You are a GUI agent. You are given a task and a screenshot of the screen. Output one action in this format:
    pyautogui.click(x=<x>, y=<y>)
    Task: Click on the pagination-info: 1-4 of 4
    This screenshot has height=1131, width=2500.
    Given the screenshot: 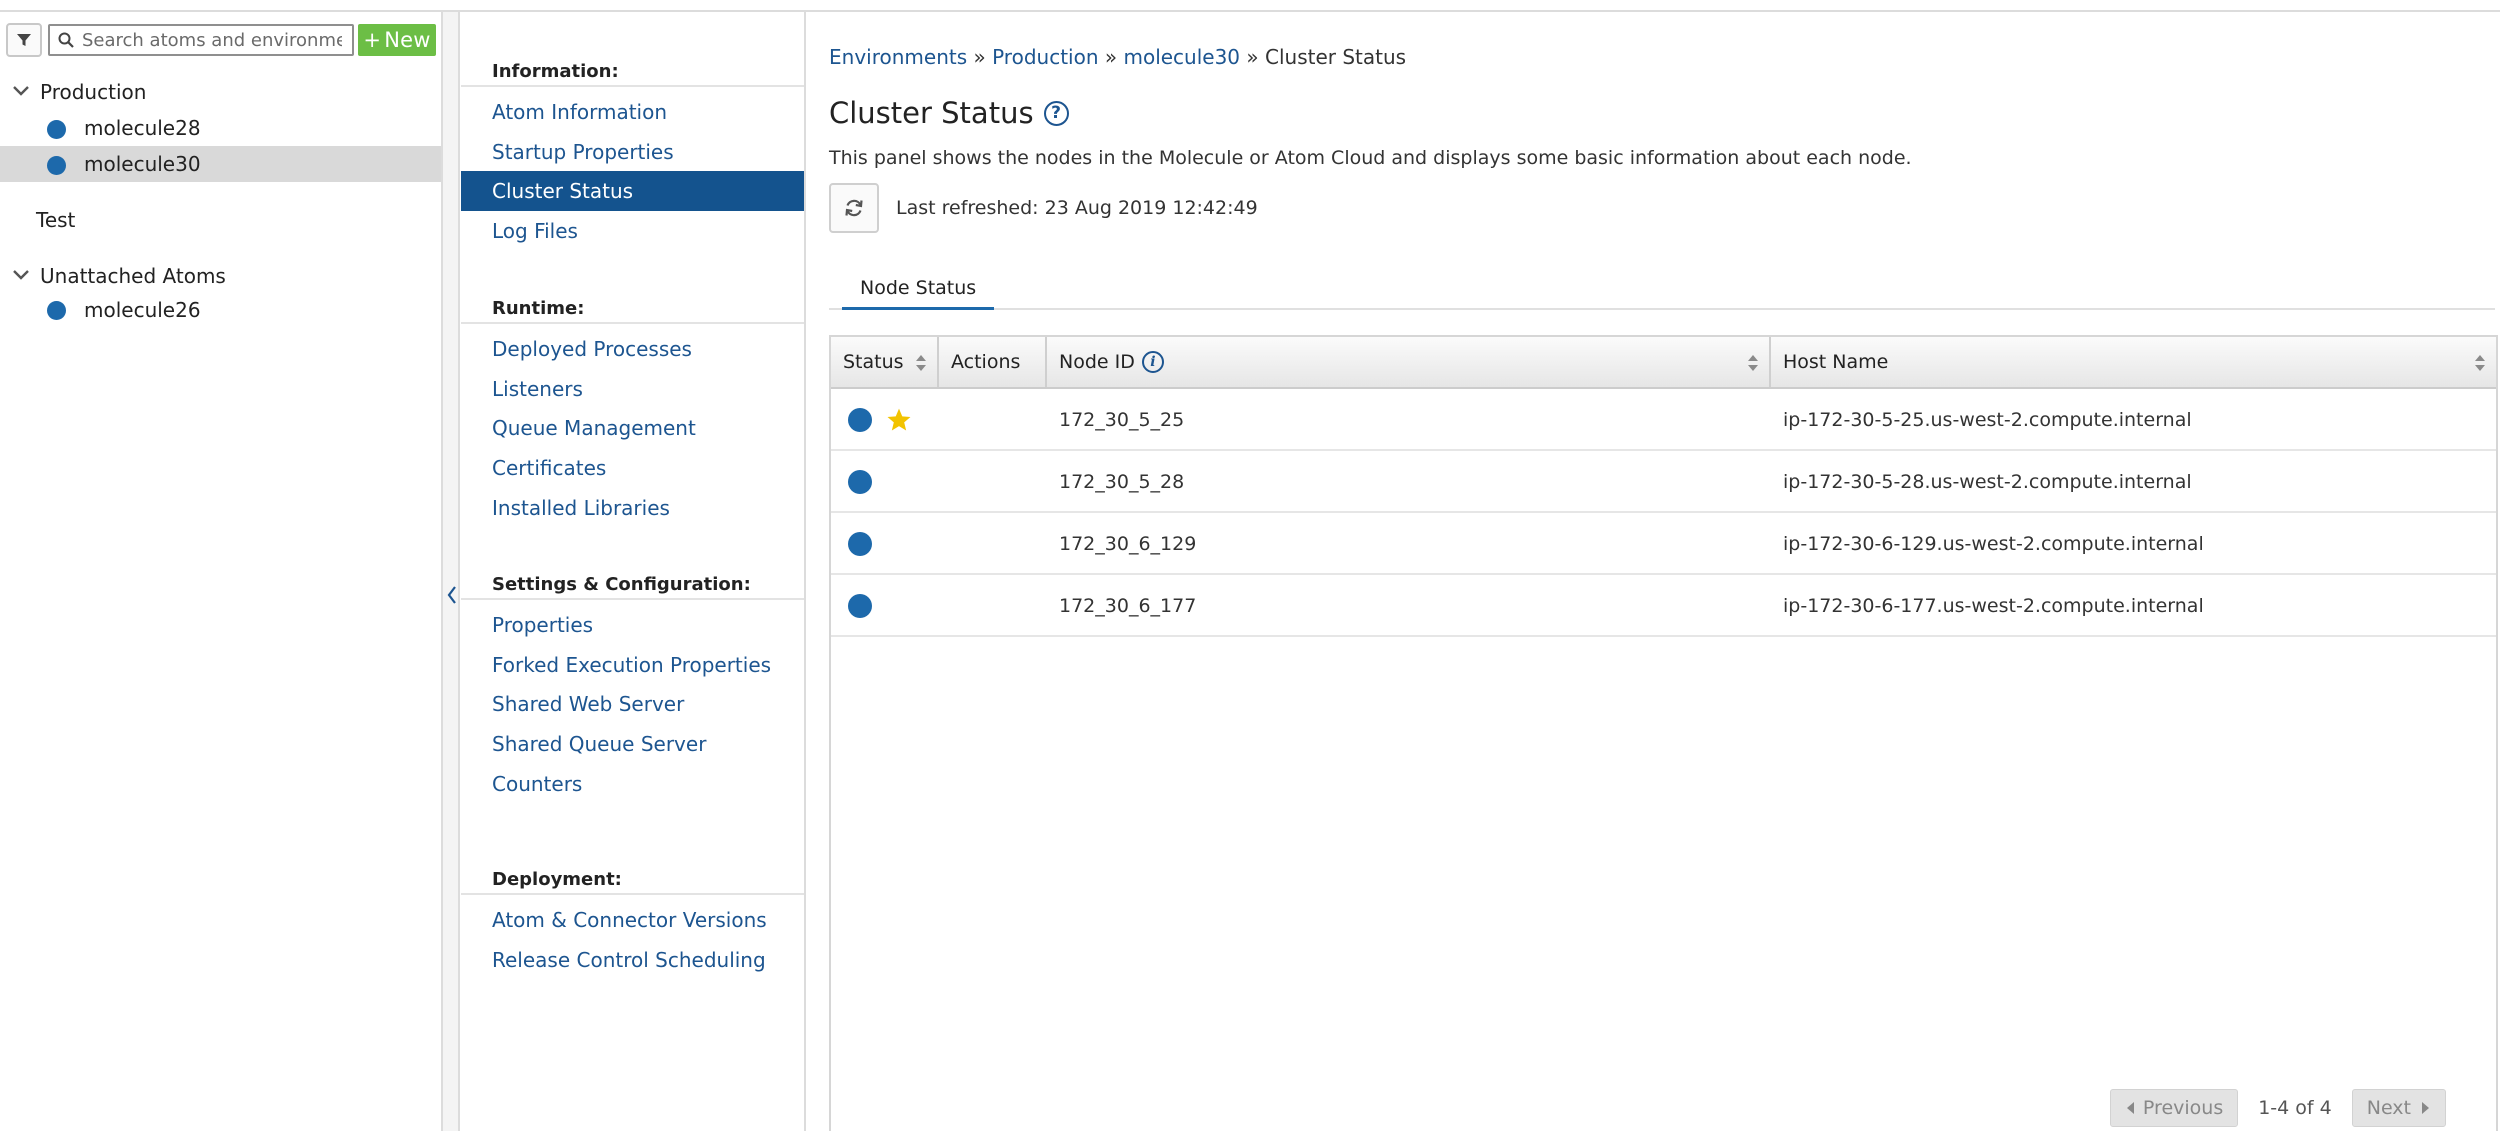 What is the action you would take?
    pyautogui.click(x=2295, y=1108)
    